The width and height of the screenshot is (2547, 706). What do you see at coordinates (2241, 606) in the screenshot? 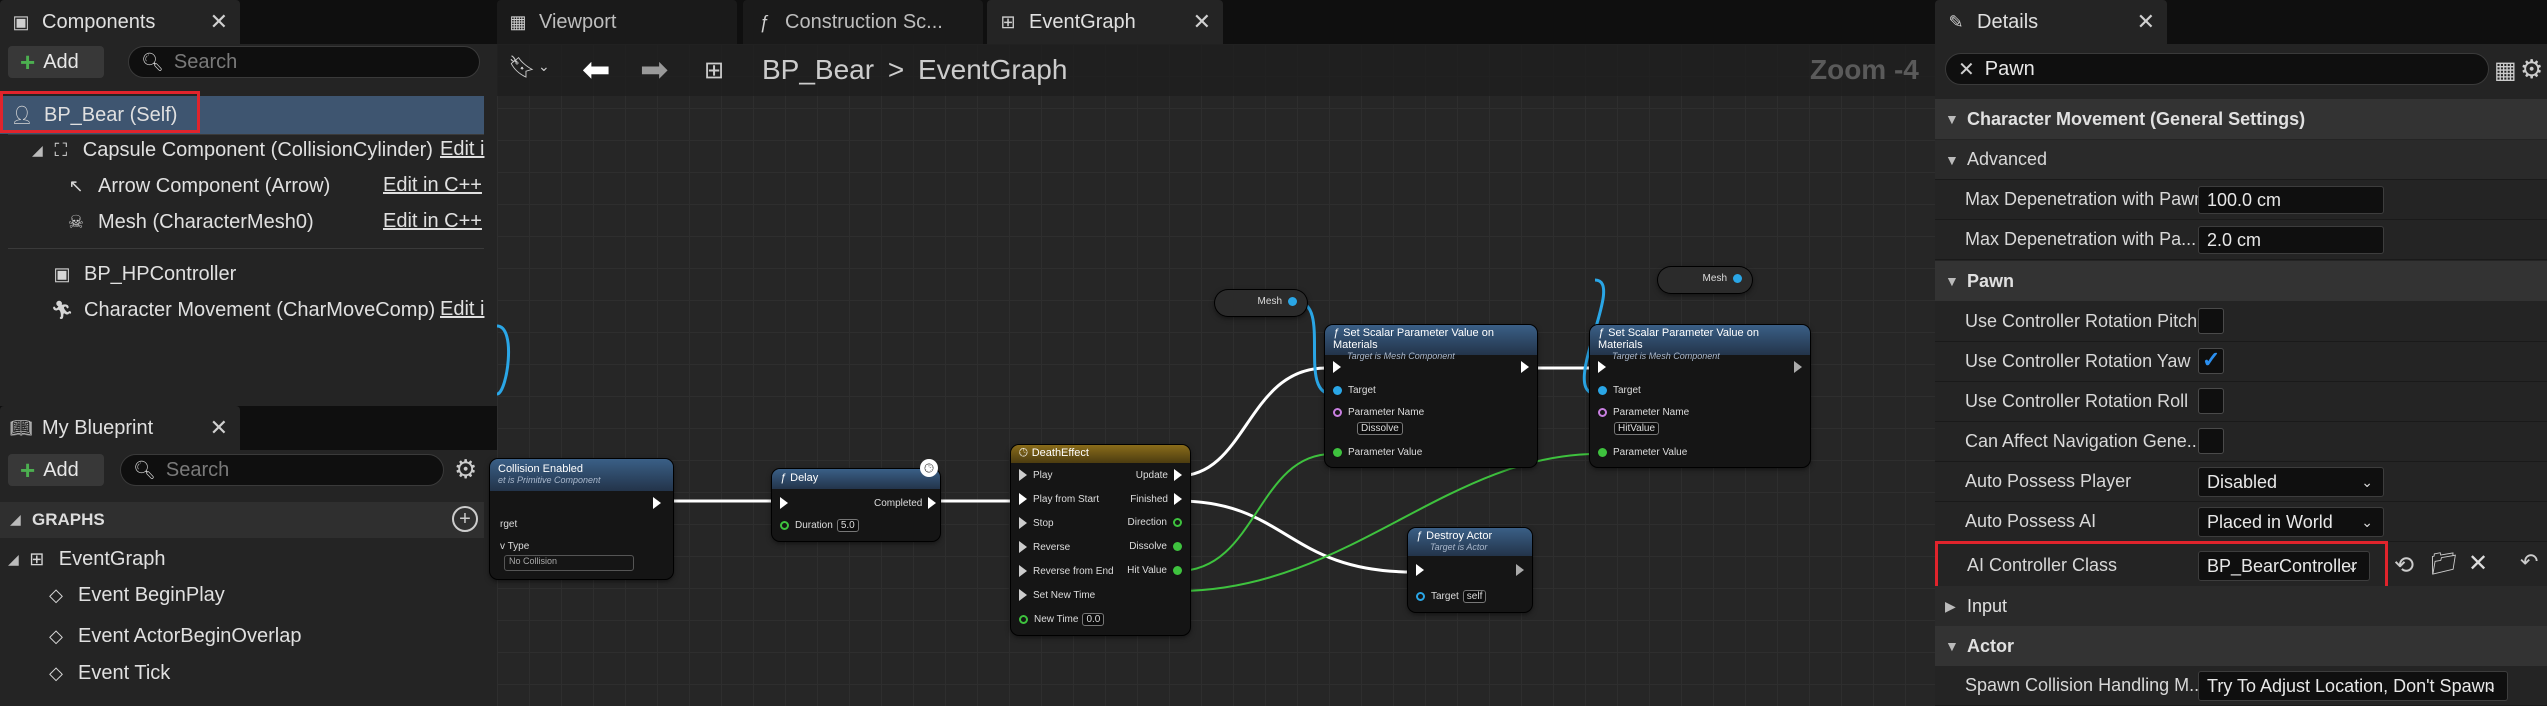
I see `section-input: ▶ Input` at bounding box center [2241, 606].